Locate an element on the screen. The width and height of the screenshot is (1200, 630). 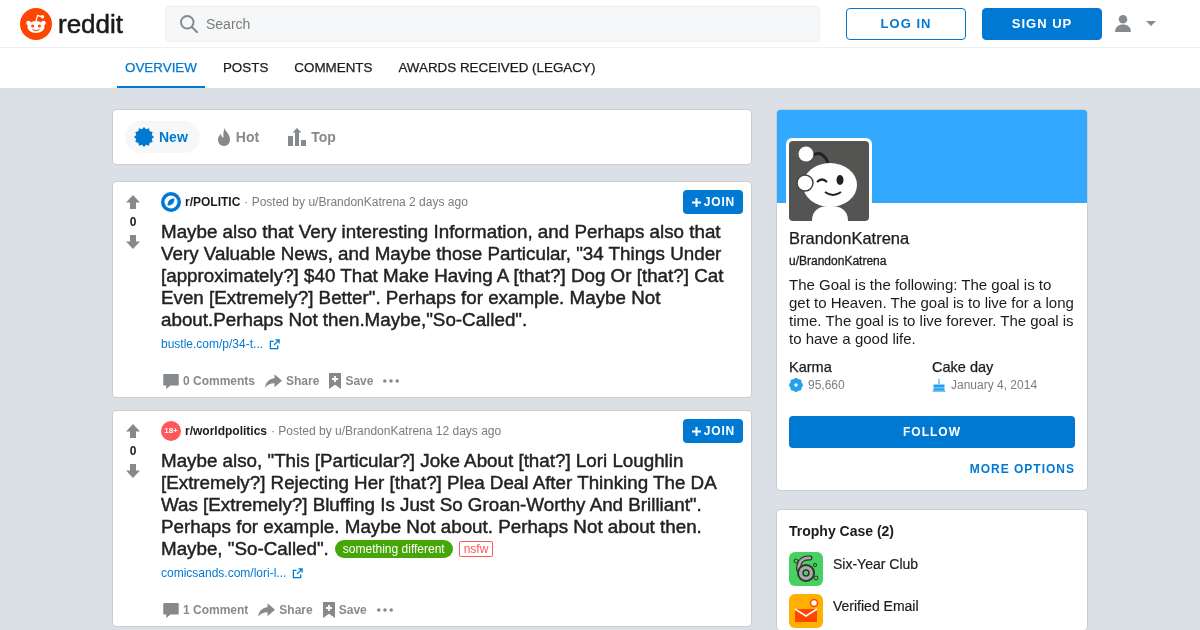
sort-tab: Hot is located at coordinates (239, 137).